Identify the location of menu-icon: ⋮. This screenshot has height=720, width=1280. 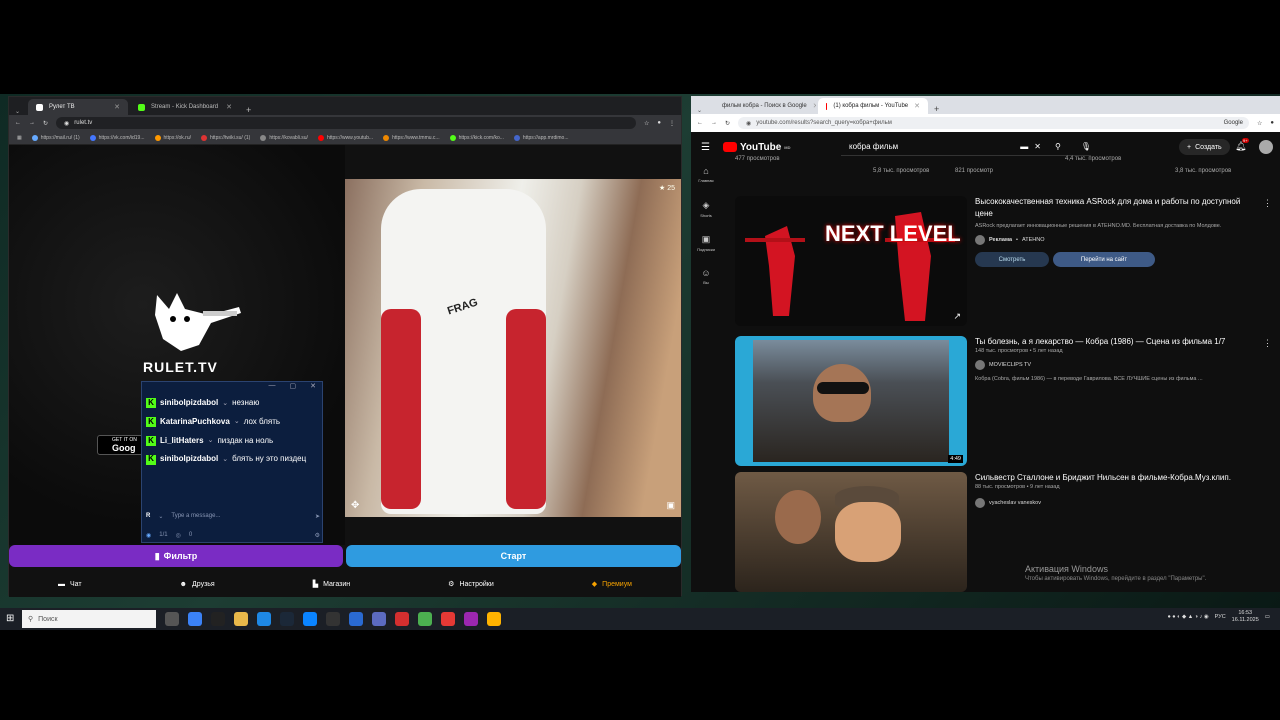
(672, 123).